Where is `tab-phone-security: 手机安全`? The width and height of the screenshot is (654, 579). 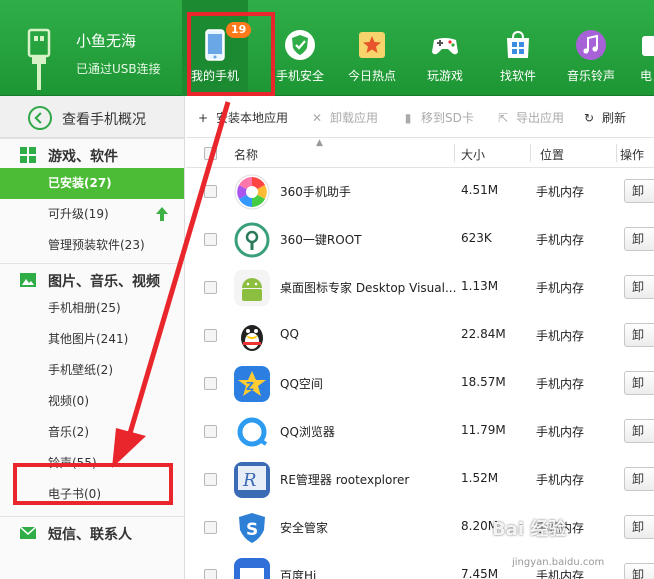
tab-phone-security: 手机安全 is located at coordinates (300, 48).